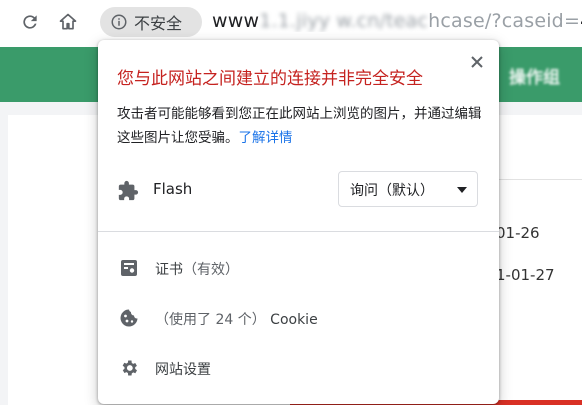 The height and width of the screenshot is (405, 582). What do you see at coordinates (173, 189) in the screenshot?
I see `flash-label: Flash` at bounding box center [173, 189].